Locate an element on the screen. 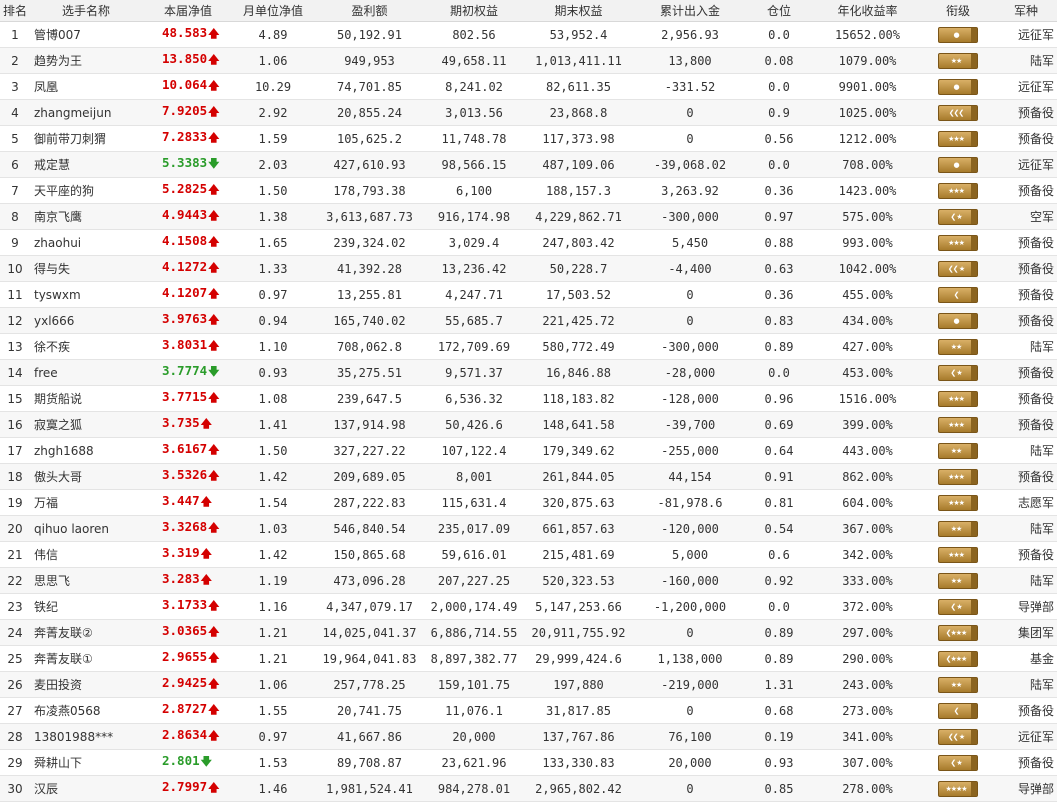  begin-equity-cell: 802.56 is located at coordinates (474, 34).